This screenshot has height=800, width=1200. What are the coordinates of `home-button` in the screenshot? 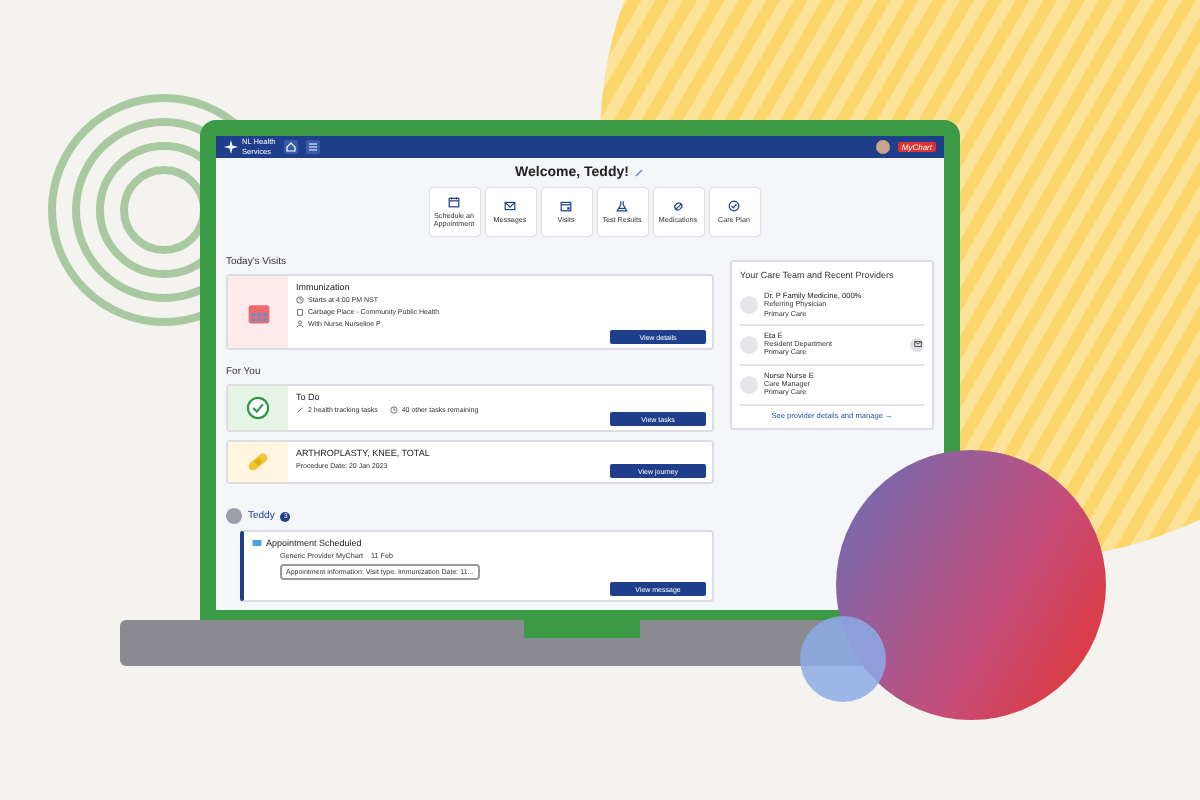 It's located at (290, 147).